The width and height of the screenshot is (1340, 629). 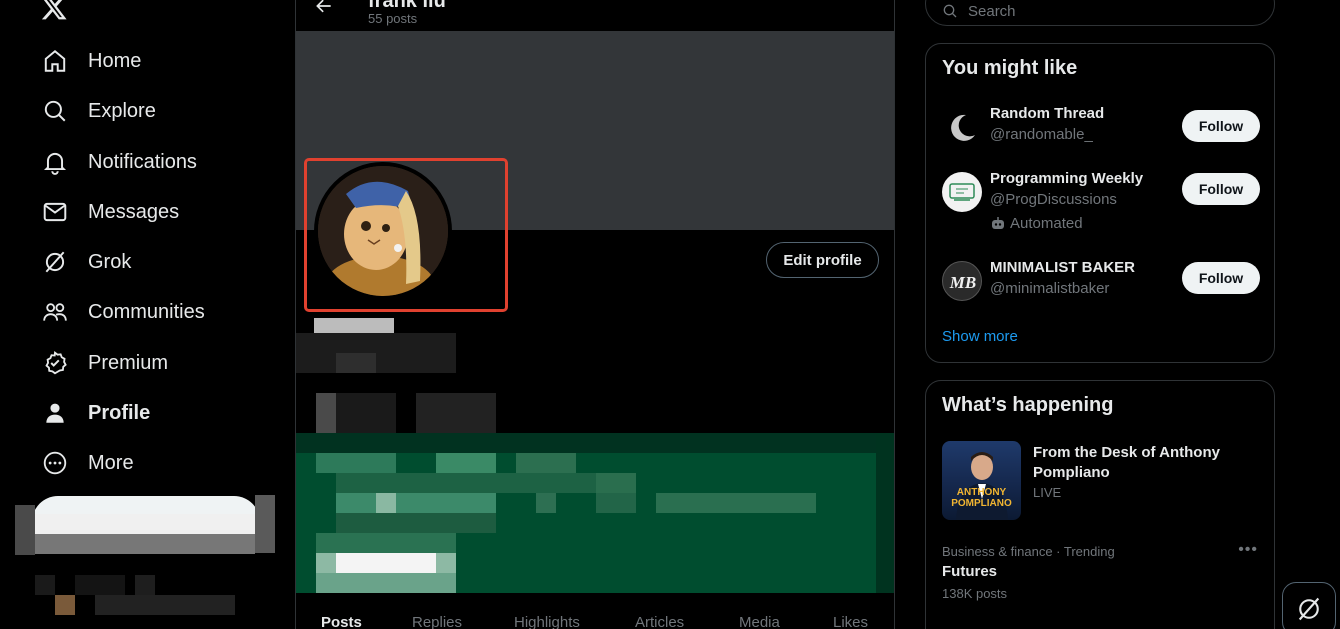 I want to click on moon-icon, so click(x=963, y=127).